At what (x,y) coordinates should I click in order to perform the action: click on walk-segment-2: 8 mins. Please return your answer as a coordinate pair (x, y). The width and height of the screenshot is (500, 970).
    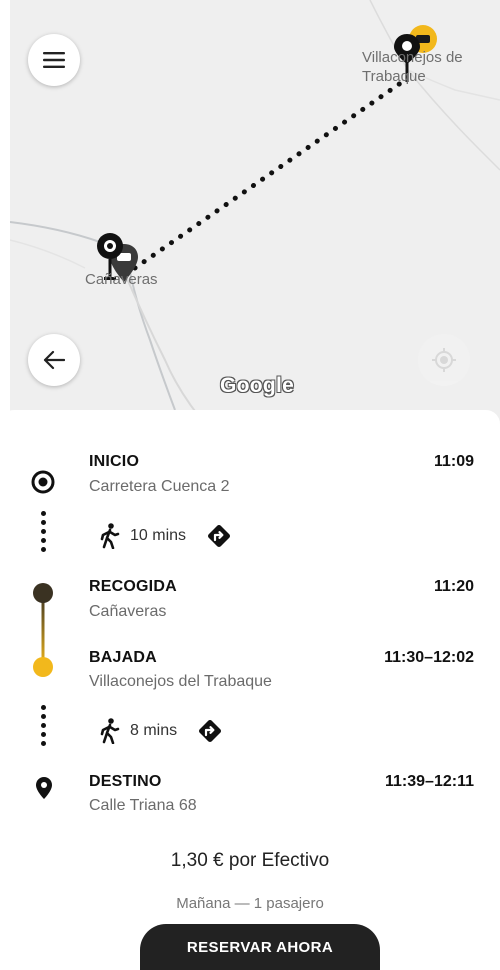
    Looking at the image, I should click on (161, 731).